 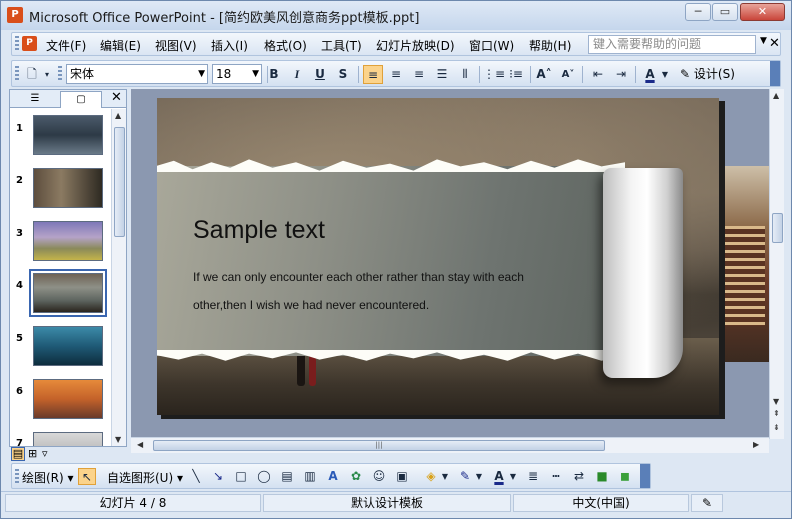 I want to click on close-document-icon: ✕, so click(x=774, y=43).